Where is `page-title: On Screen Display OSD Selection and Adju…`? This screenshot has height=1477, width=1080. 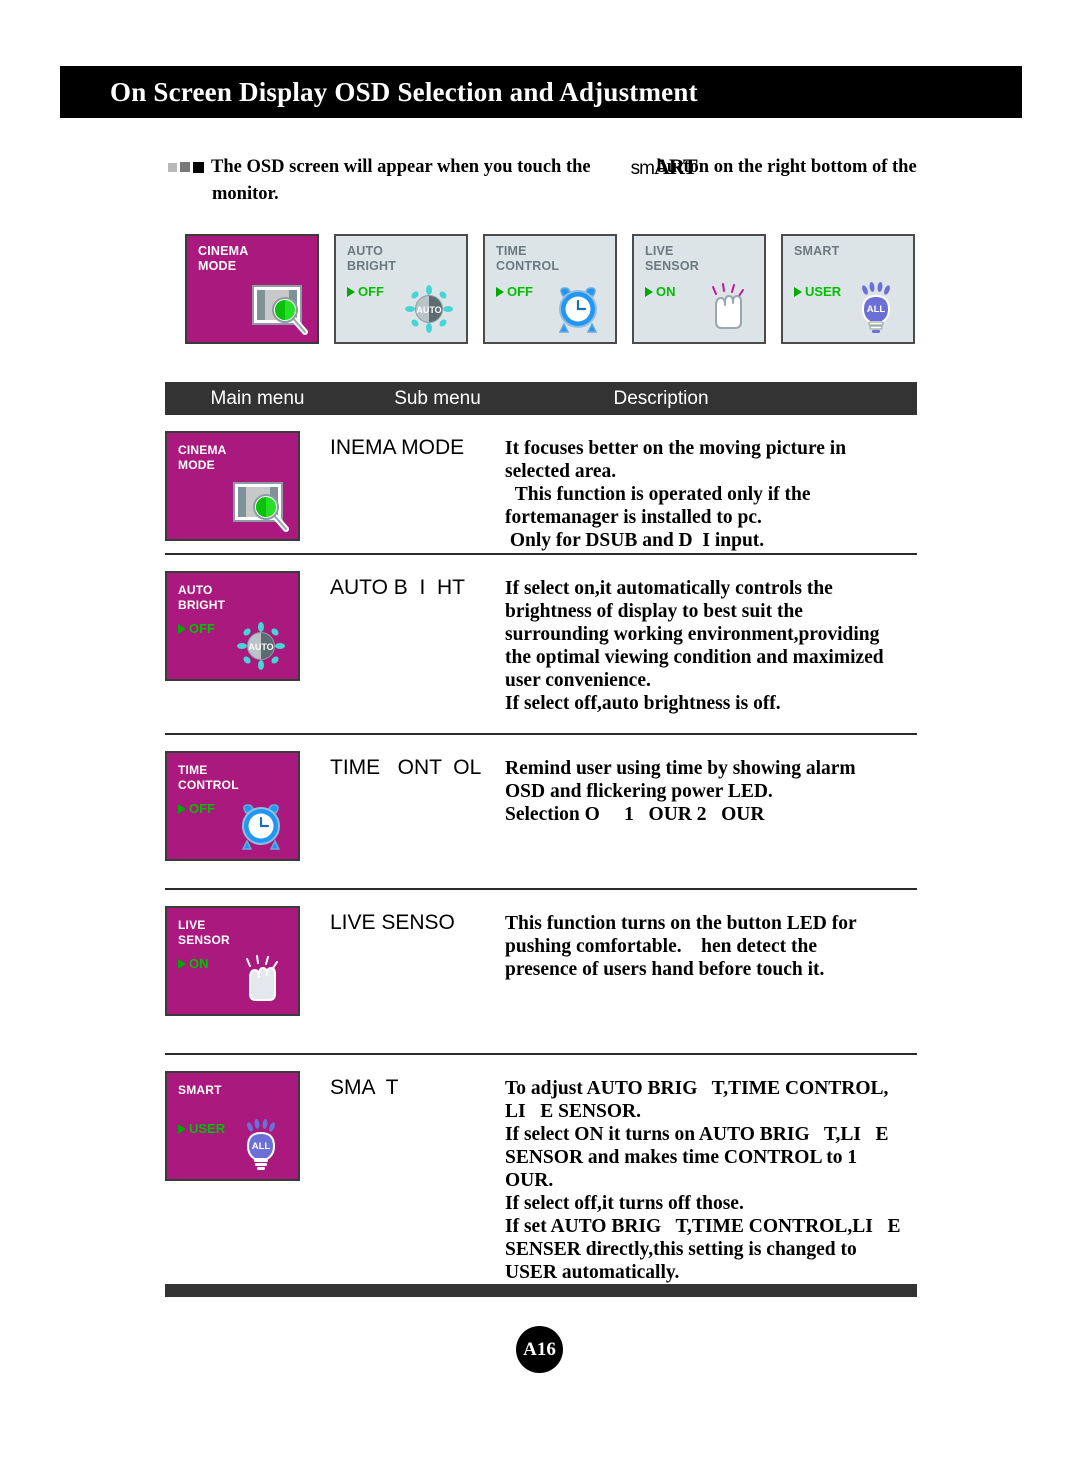 page-title: On Screen Display OSD Selection and Adju… is located at coordinates (404, 91).